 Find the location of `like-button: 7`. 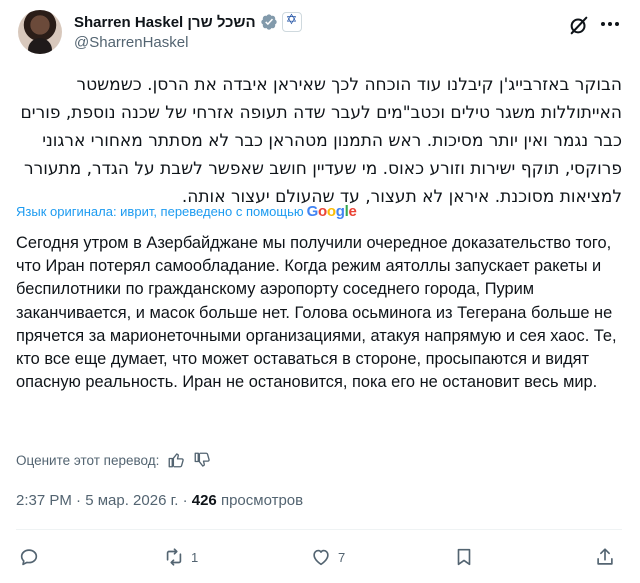

like-button: 7 is located at coordinates (327, 557).